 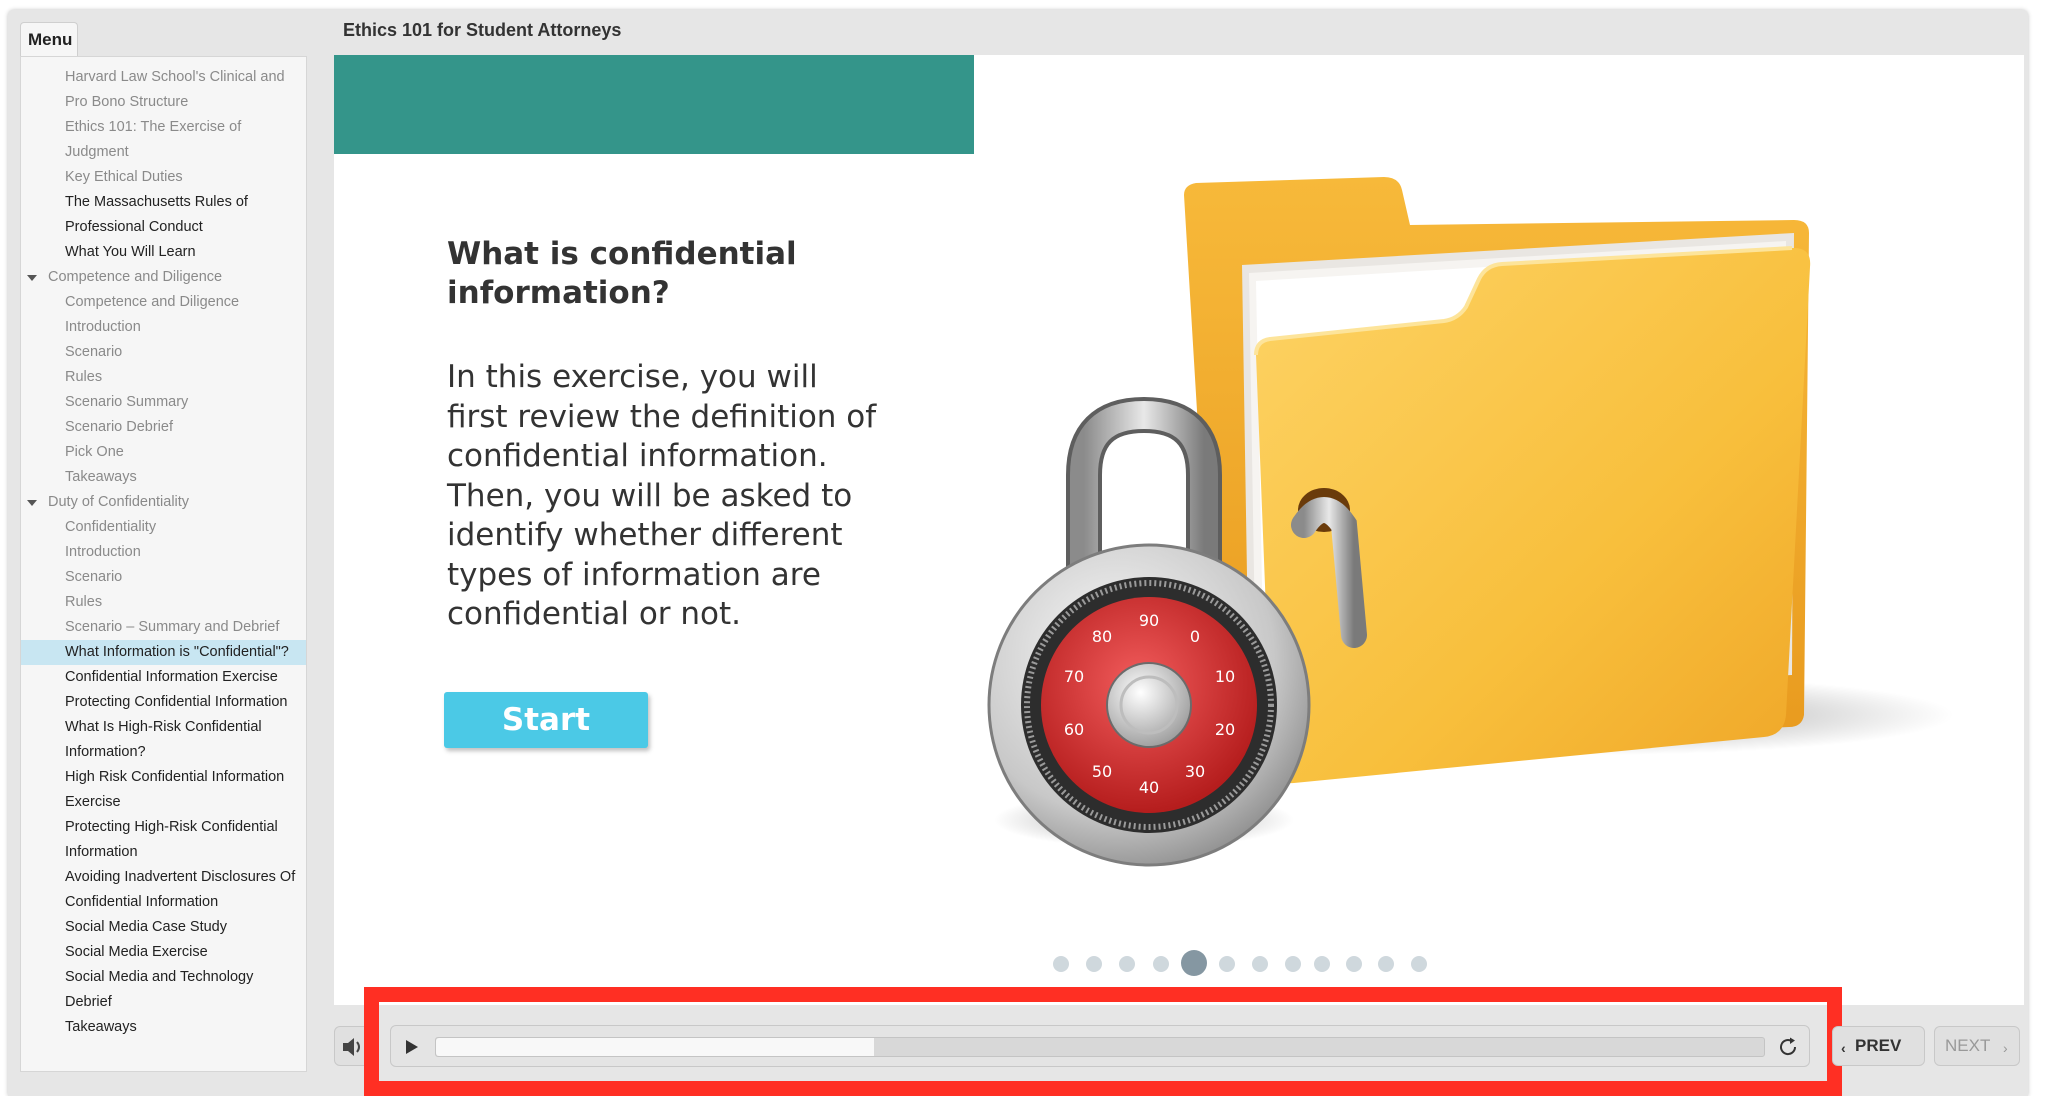 I want to click on menu-item-label: Ethics 101: The Exercise of Judgment, so click(x=153, y=139).